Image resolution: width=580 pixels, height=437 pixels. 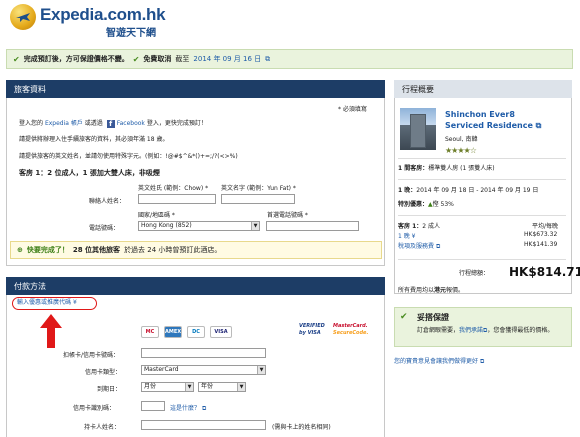 What do you see at coordinates (222, 387) in the screenshot?
I see `expiry-year-select: 年份 ▼` at bounding box center [222, 387].